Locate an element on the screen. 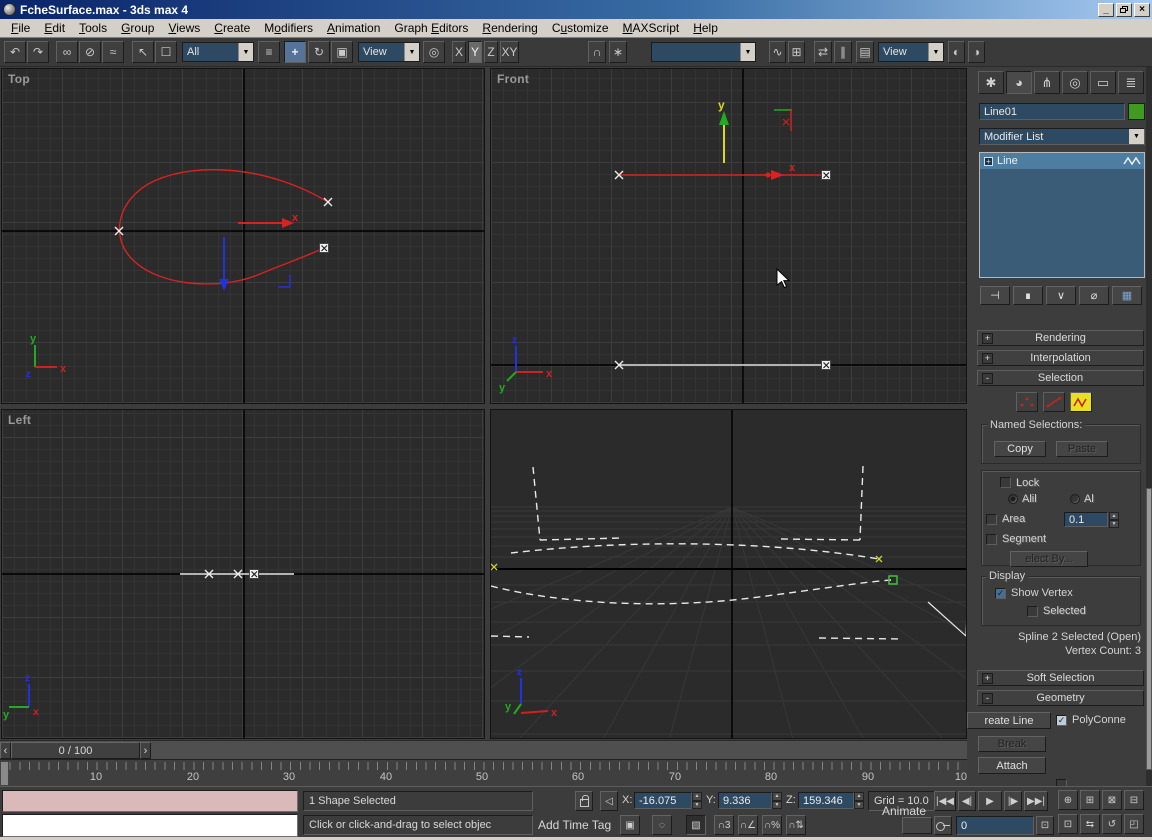 This screenshot has height=840, width=1152. show-vertex-checkbox: ✓ is located at coordinates (1000, 593).